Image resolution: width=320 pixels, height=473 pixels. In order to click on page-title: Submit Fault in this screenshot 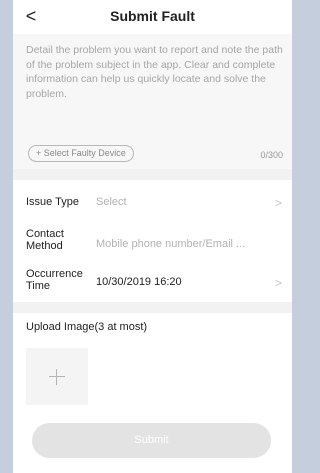, I will do `click(152, 16)`.